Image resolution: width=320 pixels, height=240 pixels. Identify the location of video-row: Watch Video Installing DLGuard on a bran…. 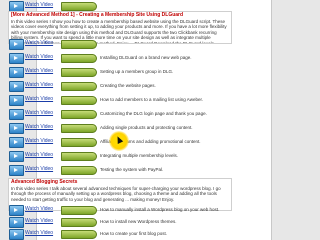
(119, 58).